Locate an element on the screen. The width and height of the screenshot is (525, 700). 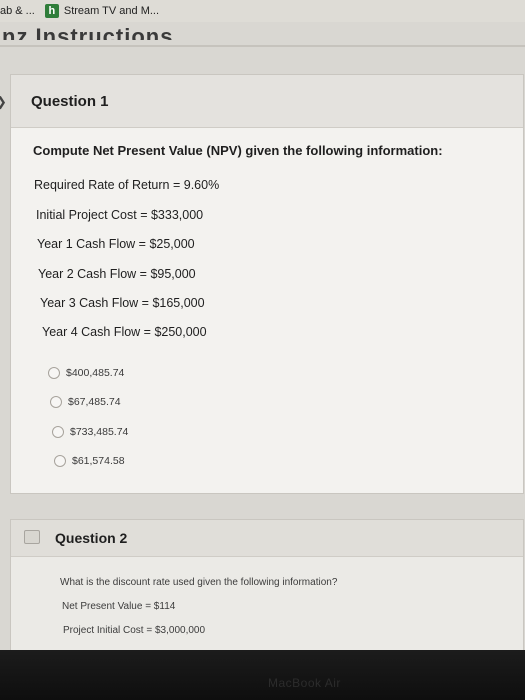
flag-icon is located at coordinates (32, 537).